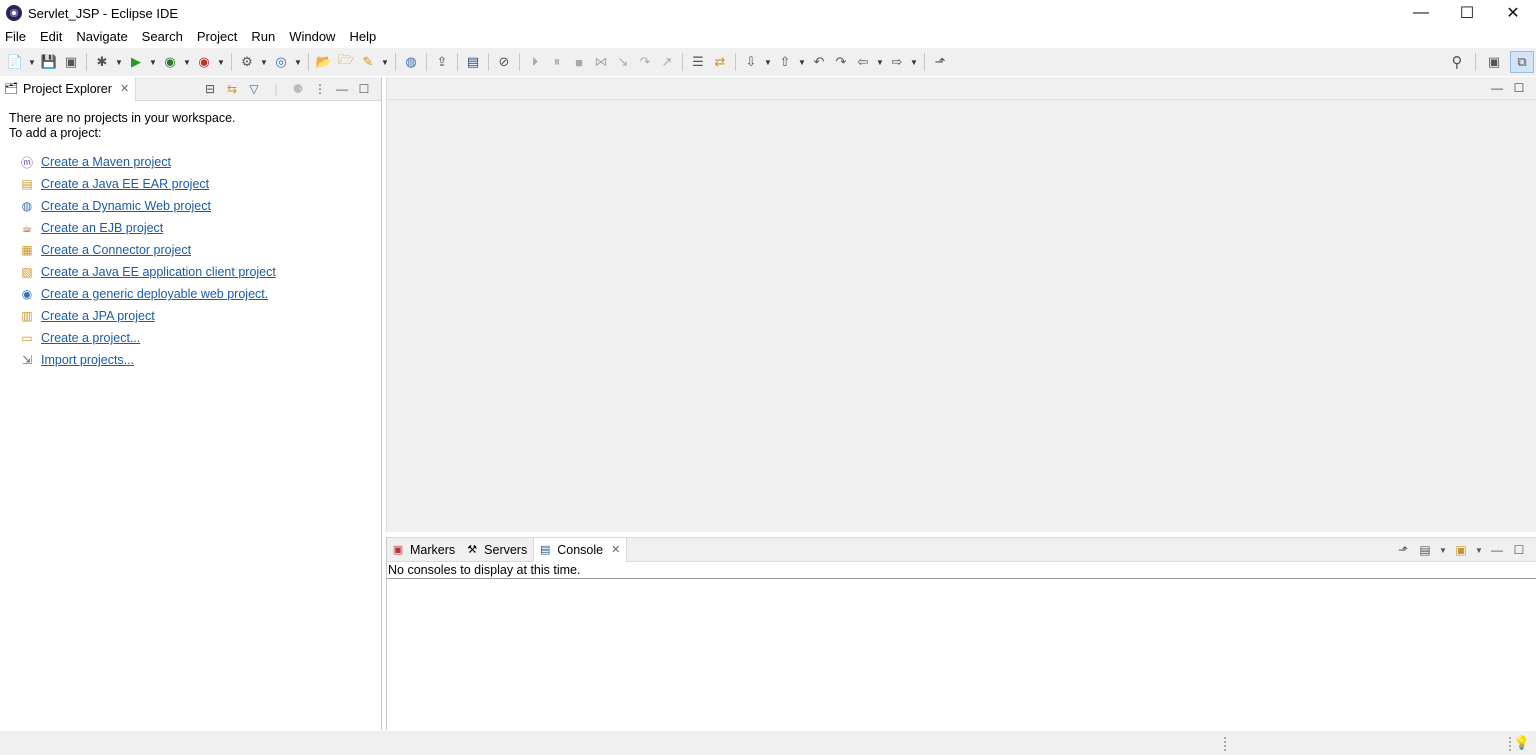 This screenshot has width=1536, height=755. I want to click on last-edit-icon: ↶, so click(819, 62).